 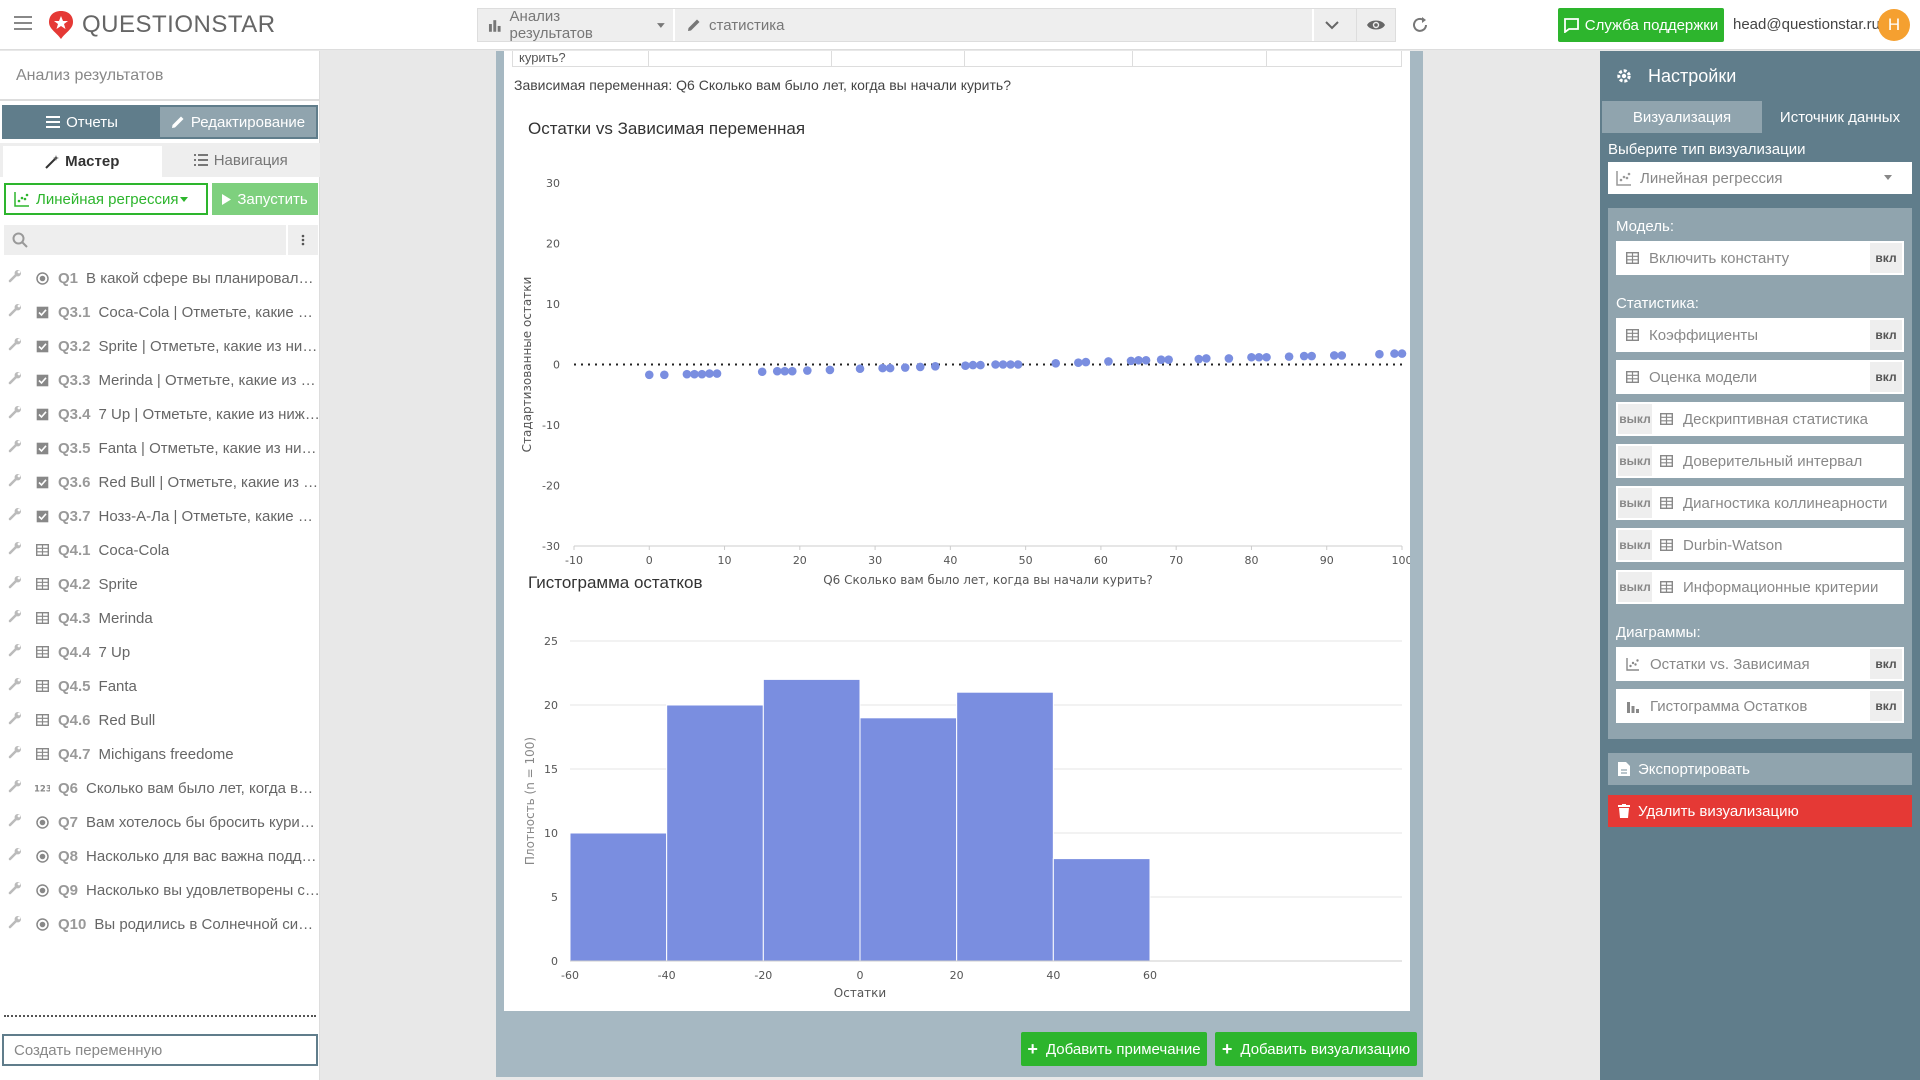 I want to click on variable-code: Q1, so click(x=68, y=278).